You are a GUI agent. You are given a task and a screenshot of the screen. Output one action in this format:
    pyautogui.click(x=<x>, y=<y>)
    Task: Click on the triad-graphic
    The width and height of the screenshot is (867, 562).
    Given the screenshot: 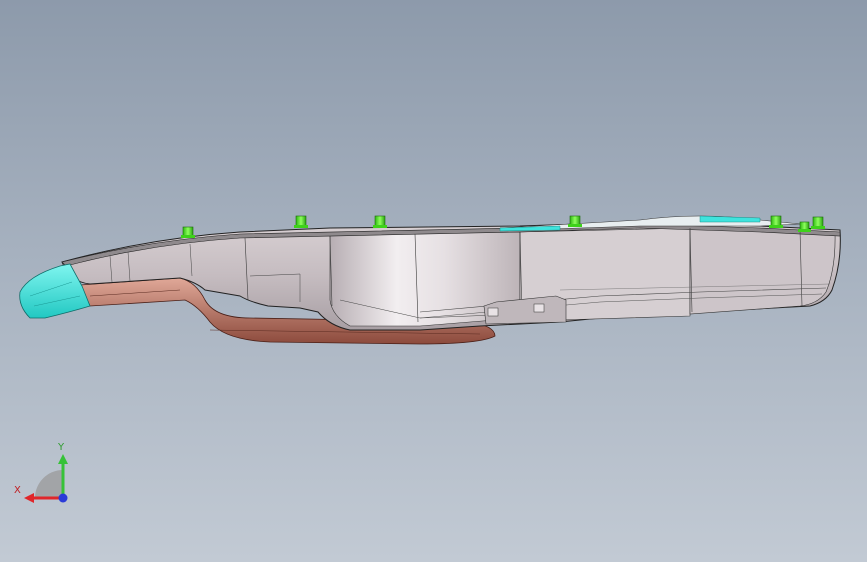 What is the action you would take?
    pyautogui.click(x=46, y=478)
    